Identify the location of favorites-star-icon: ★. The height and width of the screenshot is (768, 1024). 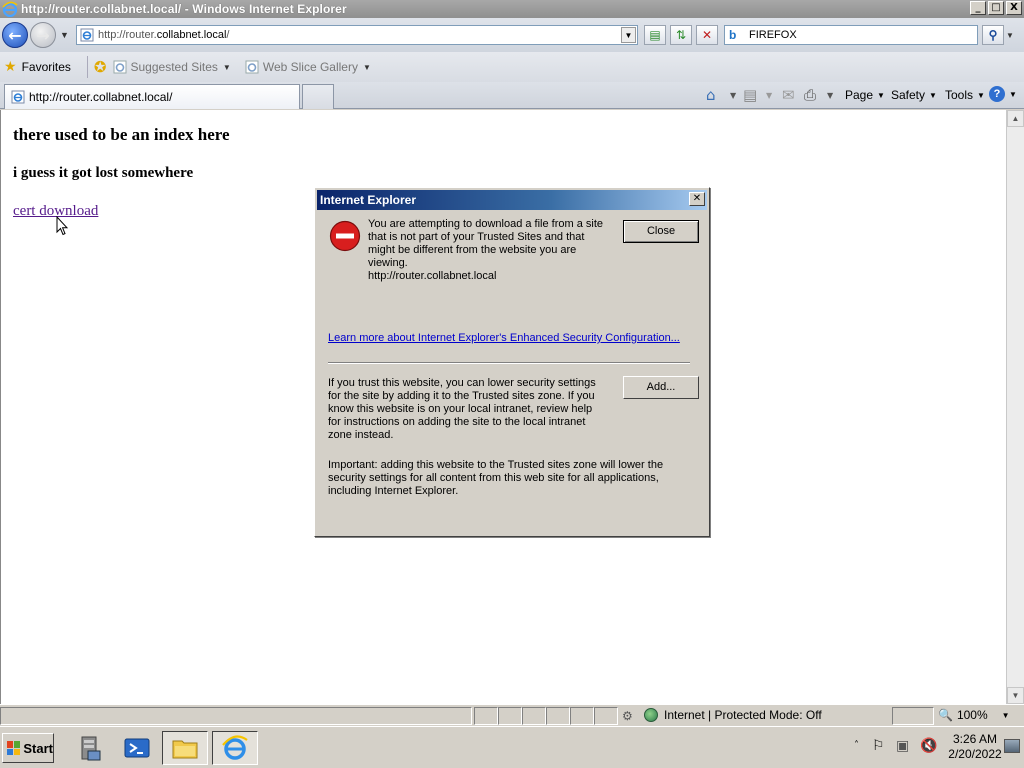
(10, 67).